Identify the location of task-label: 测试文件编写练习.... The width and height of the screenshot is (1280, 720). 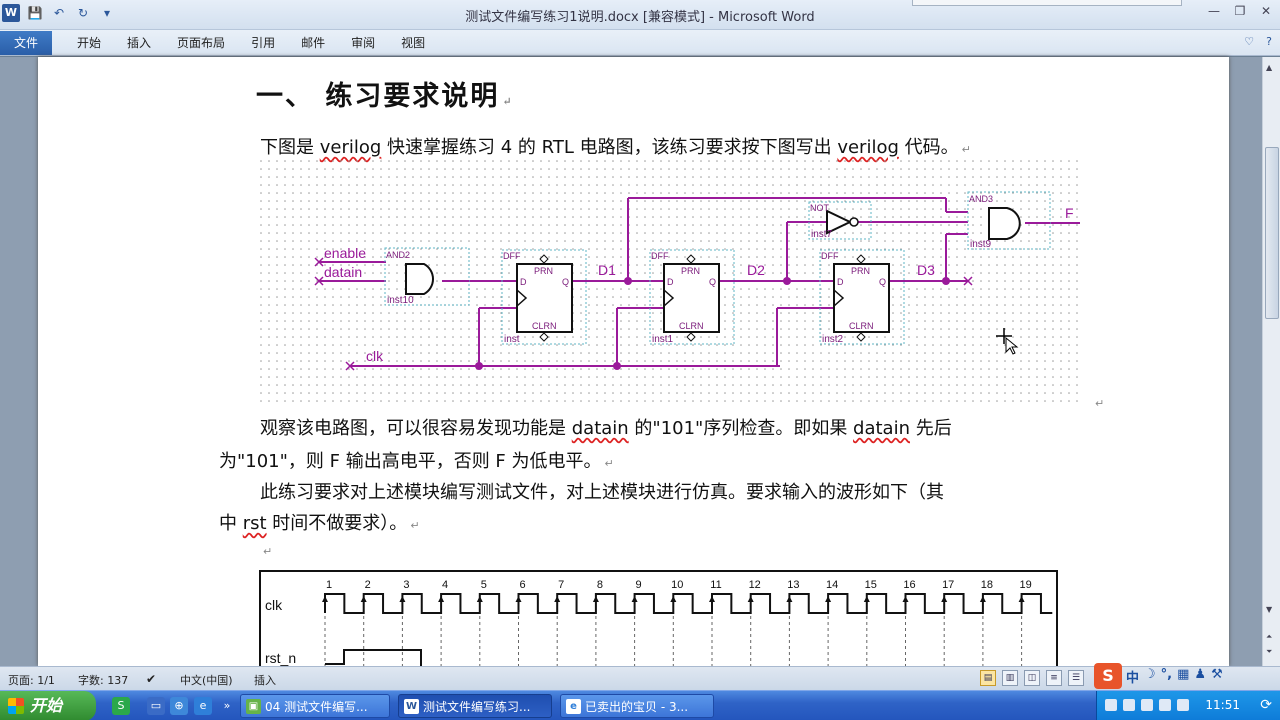
(477, 707).